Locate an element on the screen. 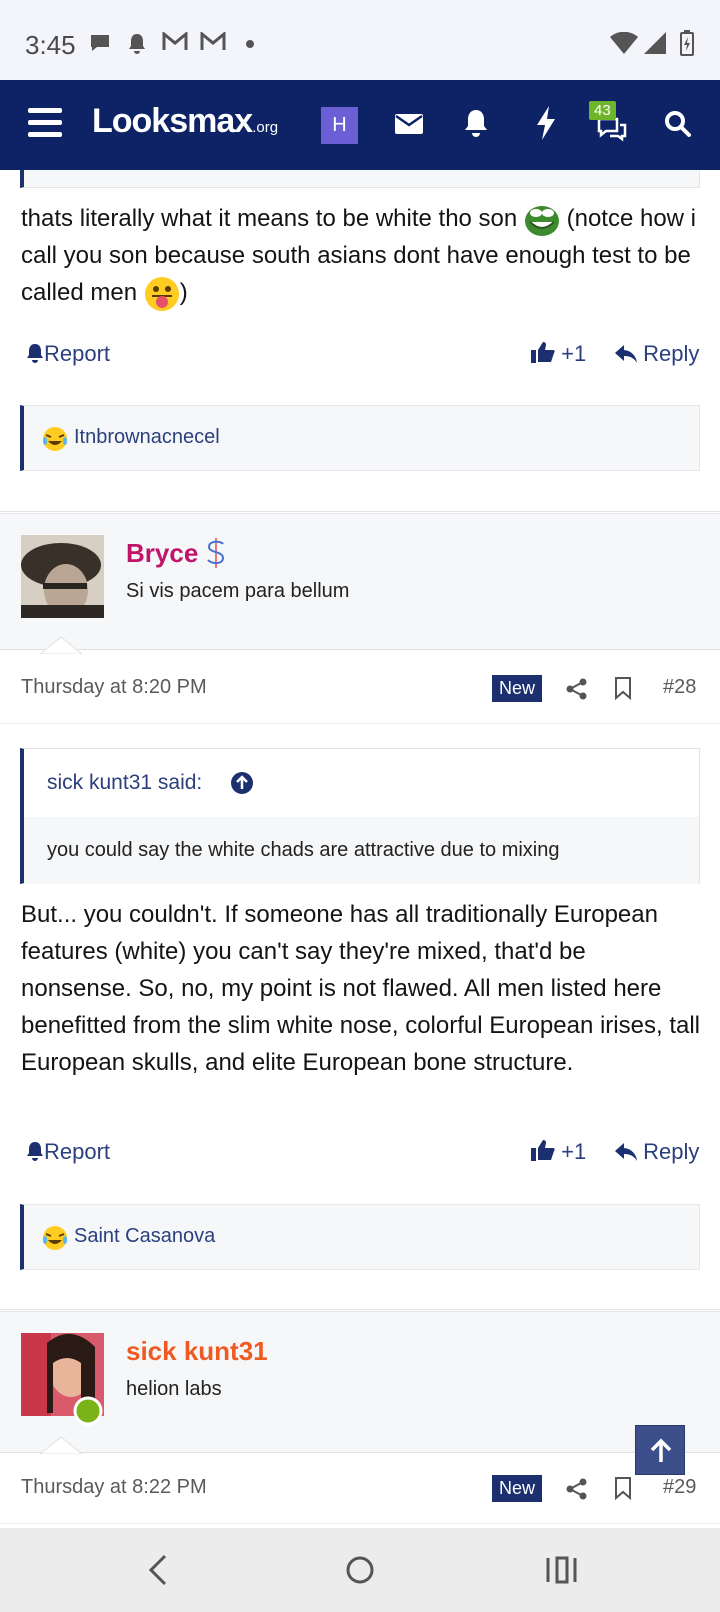 The height and width of the screenshot is (1612, 720). status-bar: 3:45 is located at coordinates (360, 40).